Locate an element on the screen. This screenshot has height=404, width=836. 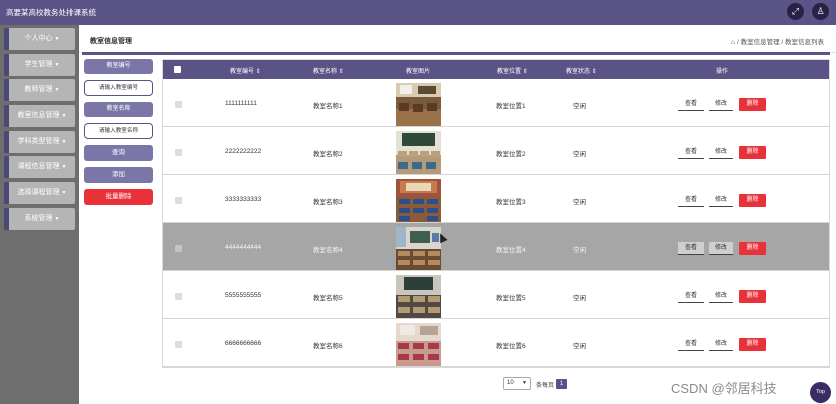
sidebar-item-classrooms: 教室信息管理 ▼ is located at coordinates (39, 116).